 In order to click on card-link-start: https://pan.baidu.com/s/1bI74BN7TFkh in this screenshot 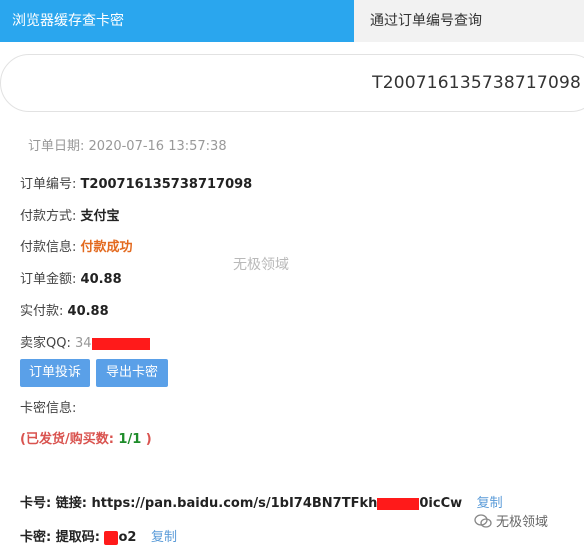, I will do `click(234, 503)`.